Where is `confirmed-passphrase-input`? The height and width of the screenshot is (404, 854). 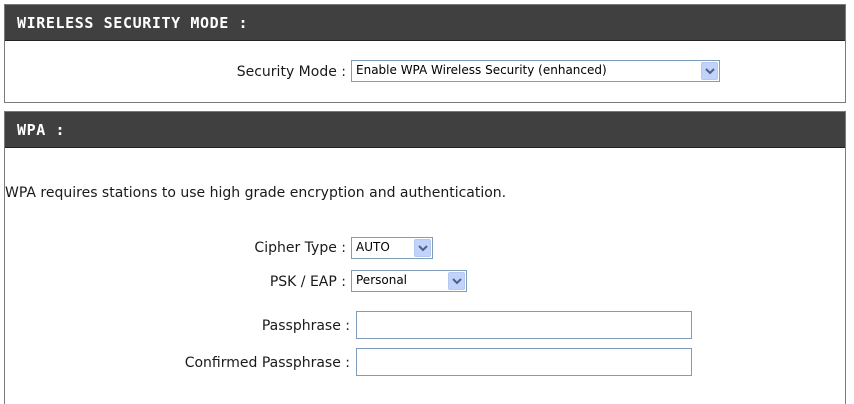
confirmed-passphrase-input is located at coordinates (524, 362).